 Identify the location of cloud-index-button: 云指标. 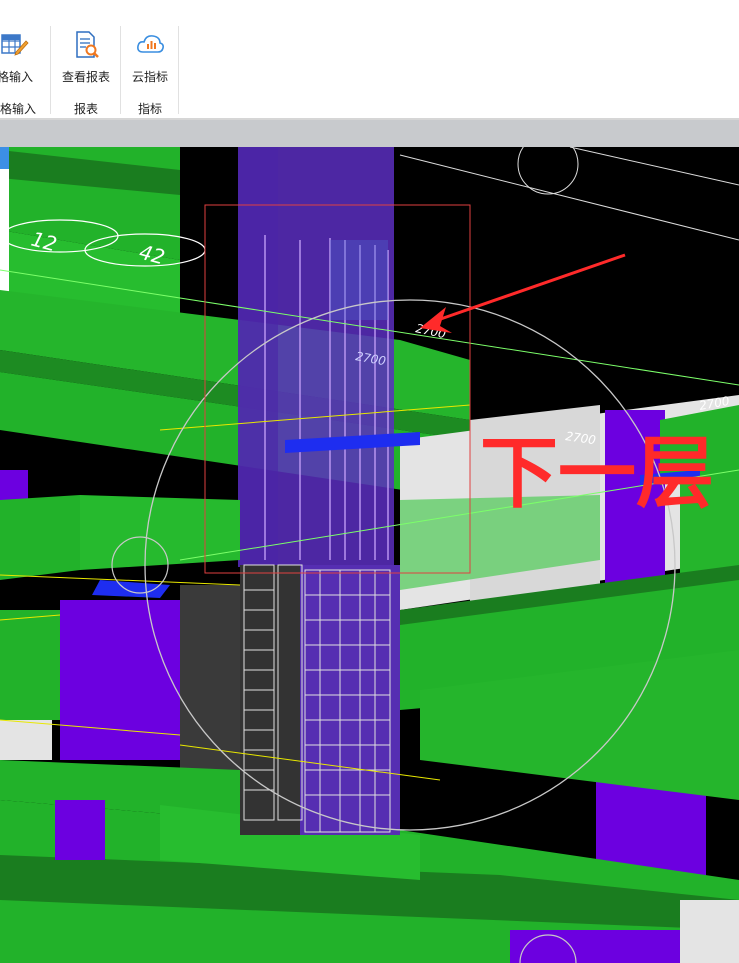
(150, 60).